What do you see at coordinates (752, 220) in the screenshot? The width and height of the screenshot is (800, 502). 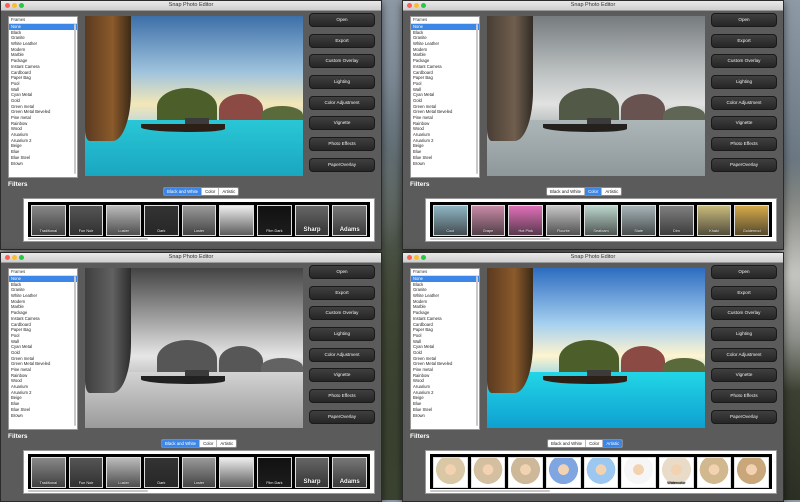 I see `filter-thumbnail: Goldenrod` at bounding box center [752, 220].